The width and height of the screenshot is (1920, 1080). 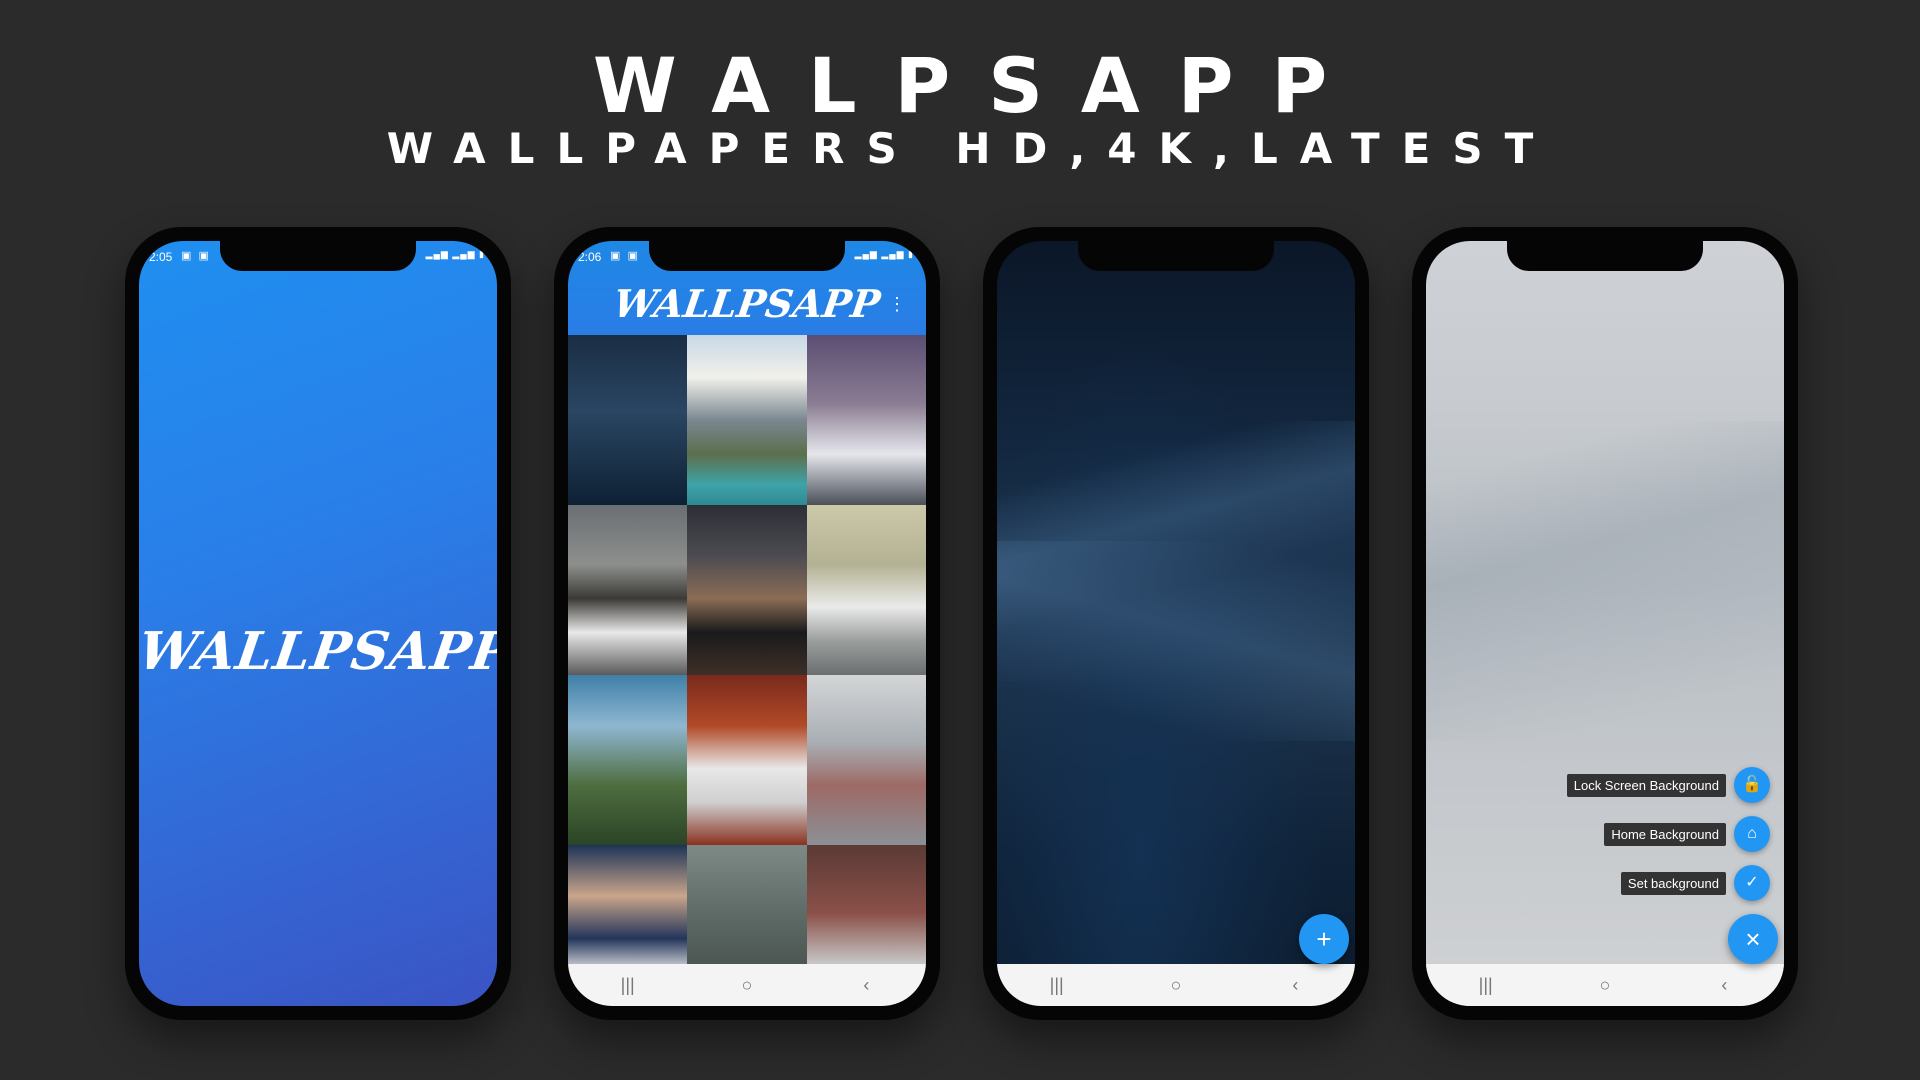 I want to click on phone-splash: 2:05 ▣ ▣ ▂▄▆ ▂▄▆ ▮ WALLPSAPP, so click(x=318, y=623).